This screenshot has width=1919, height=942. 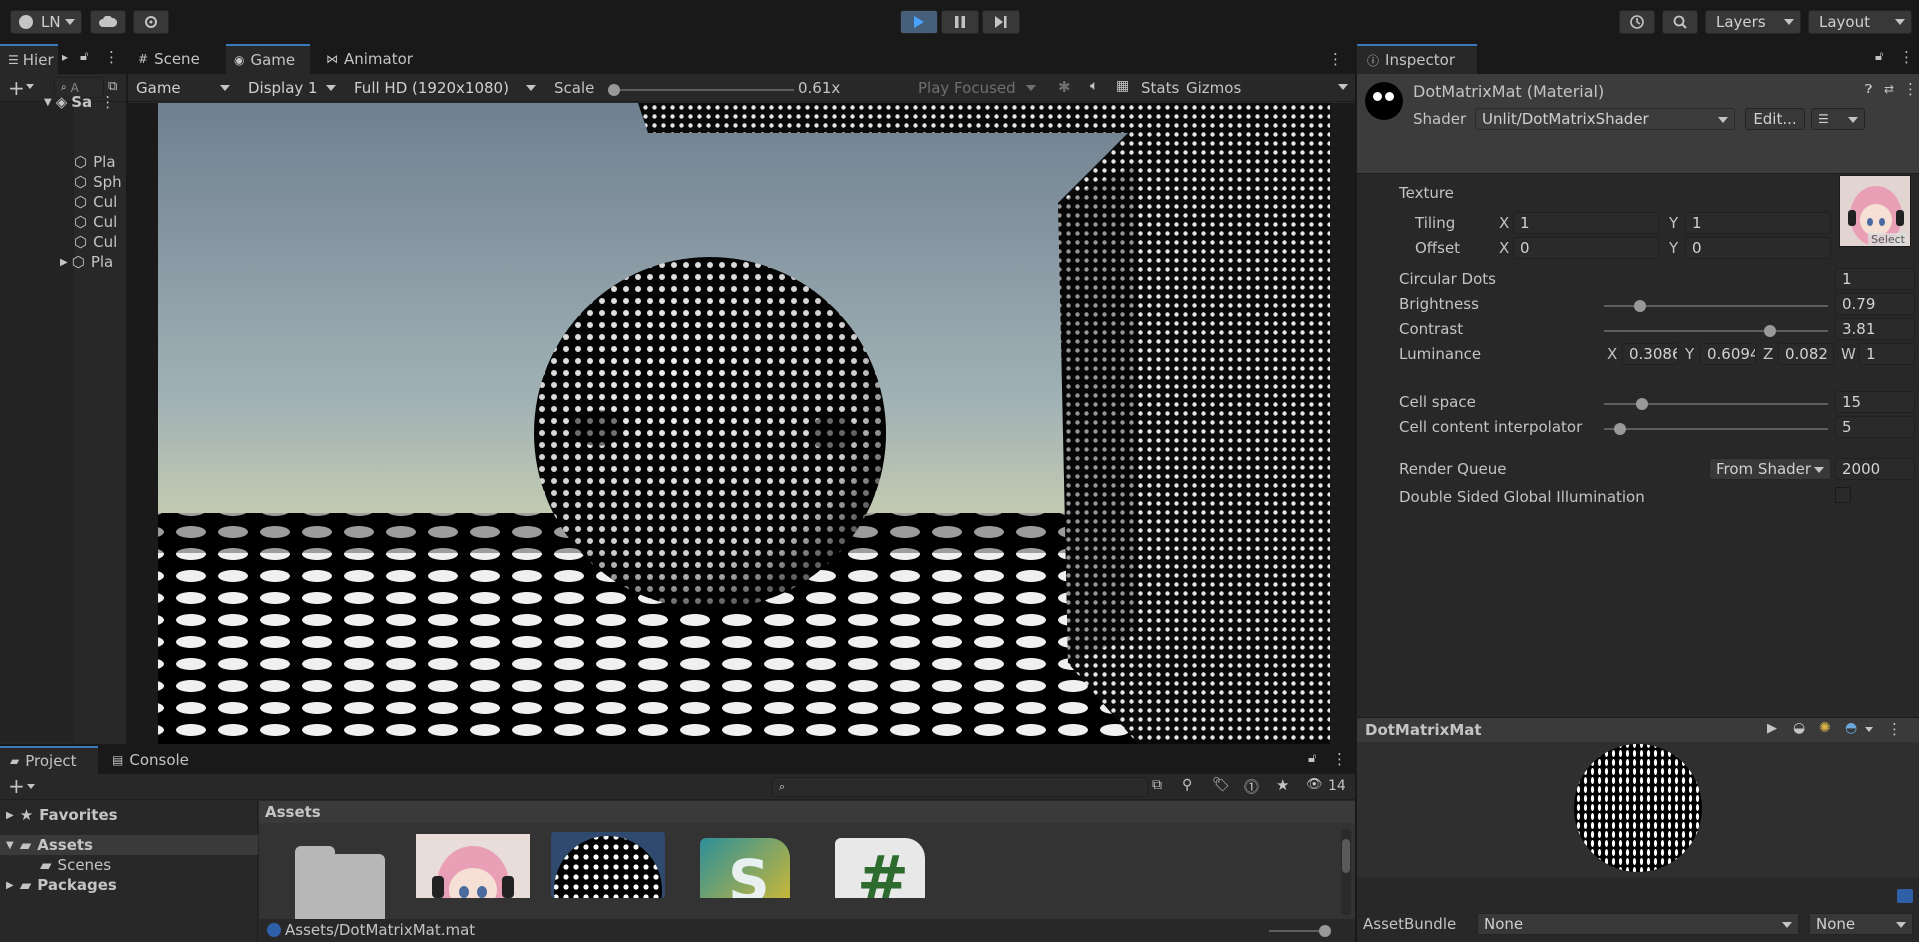 What do you see at coordinates (1160, 88) in the screenshot?
I see `stats-button: Stats` at bounding box center [1160, 88].